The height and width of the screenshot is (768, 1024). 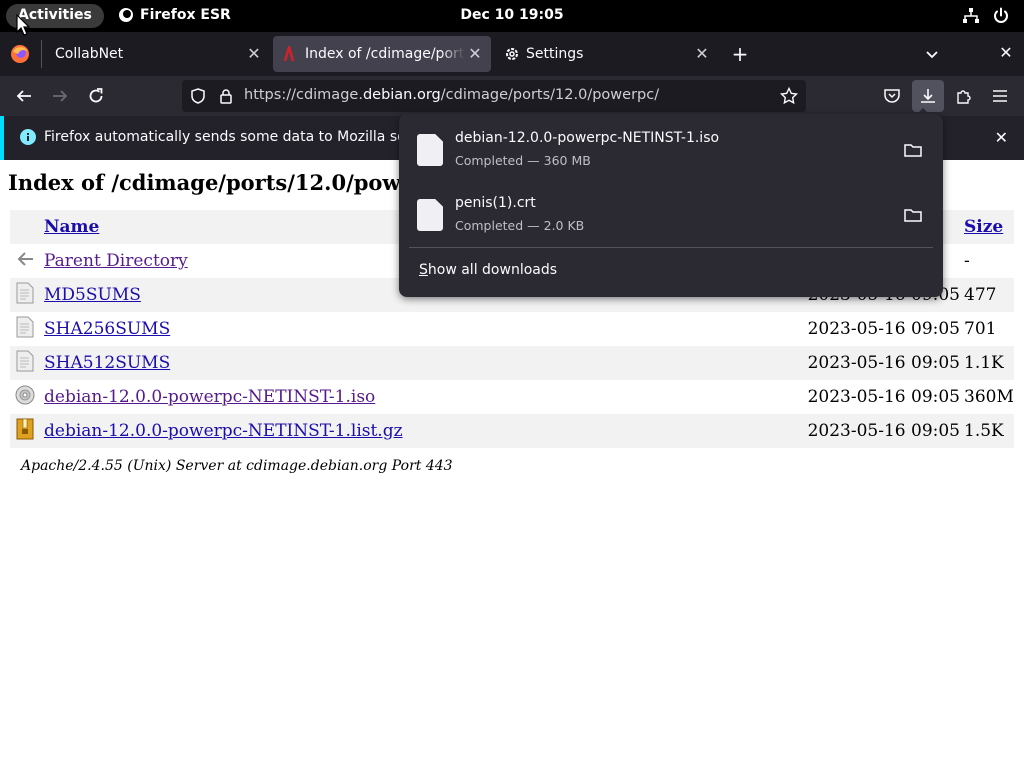 I want to click on sort-by-name-link: Name, so click(x=71, y=227).